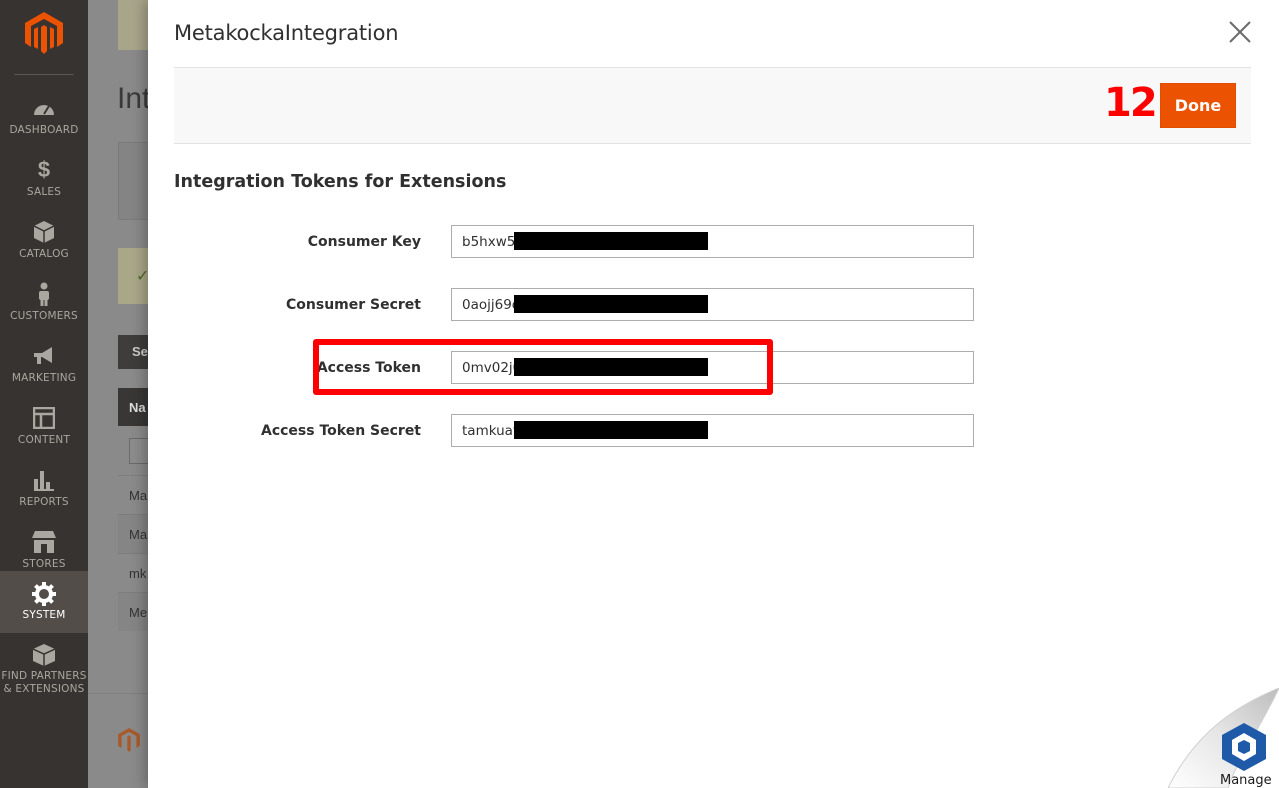 This screenshot has height=788, width=1279. What do you see at coordinates (44, 316) in the screenshot?
I see `sidebar-item-label: CUSTOMERS` at bounding box center [44, 316].